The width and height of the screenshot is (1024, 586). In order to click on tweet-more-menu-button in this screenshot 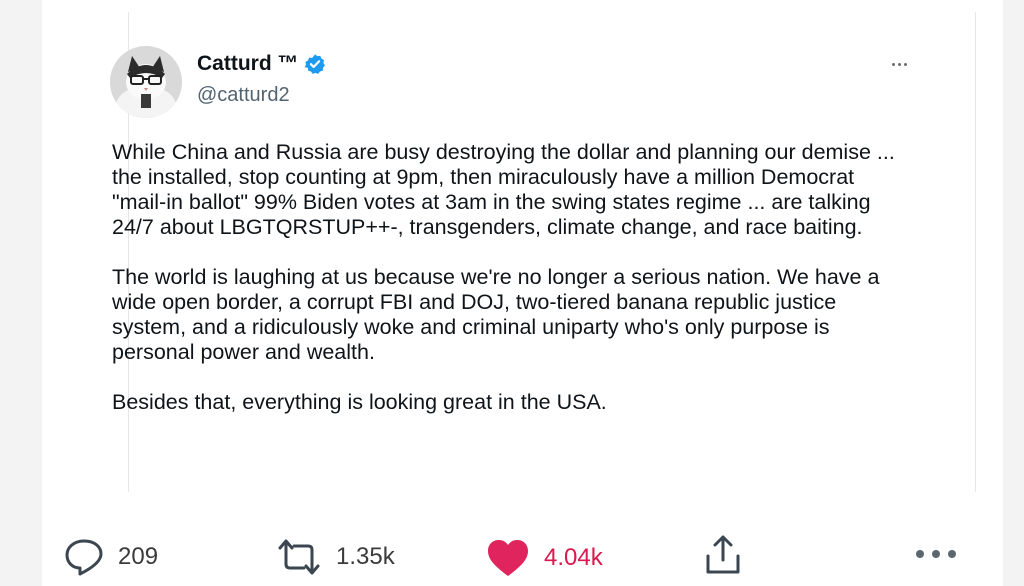, I will do `click(899, 64)`.